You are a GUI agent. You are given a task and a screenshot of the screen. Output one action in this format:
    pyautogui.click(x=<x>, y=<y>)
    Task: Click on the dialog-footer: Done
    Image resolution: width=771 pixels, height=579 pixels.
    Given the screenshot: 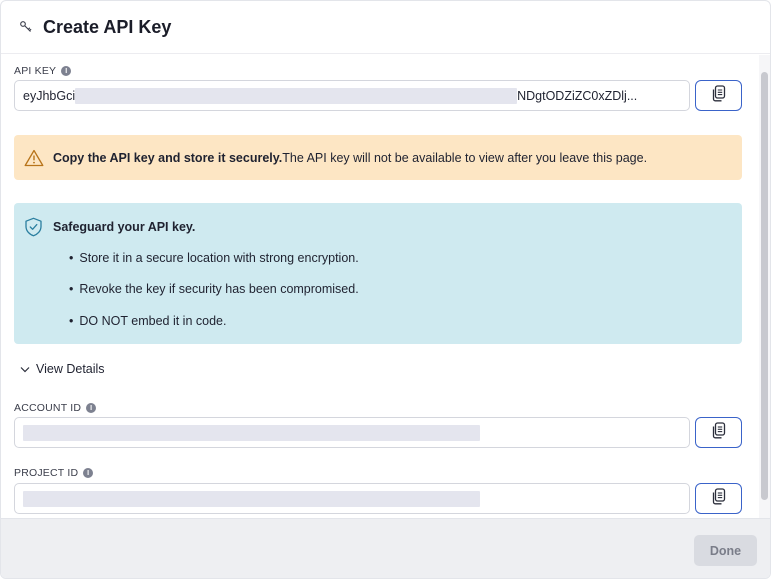 What is the action you would take?
    pyautogui.click(x=385, y=548)
    